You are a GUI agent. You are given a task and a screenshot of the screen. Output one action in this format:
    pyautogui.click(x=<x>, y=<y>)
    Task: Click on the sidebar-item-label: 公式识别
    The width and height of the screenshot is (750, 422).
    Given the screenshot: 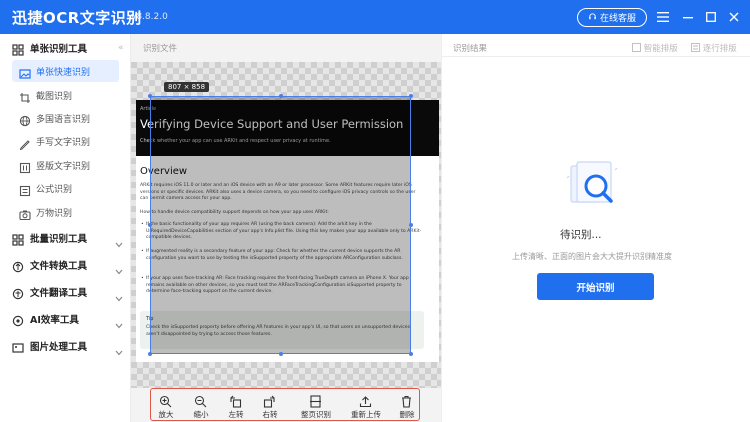 What is the action you would take?
    pyautogui.click(x=54, y=190)
    